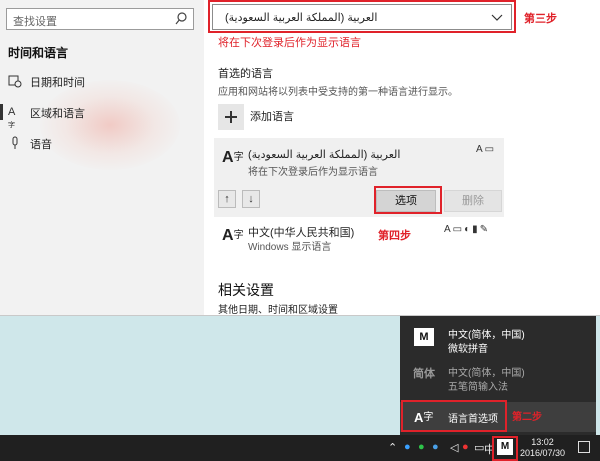 Image resolution: width=600 pixels, height=461 pixels. Describe the element at coordinates (313, 172) in the screenshot. I see `language-sub: 将在下次登录后作为显示语言` at that location.